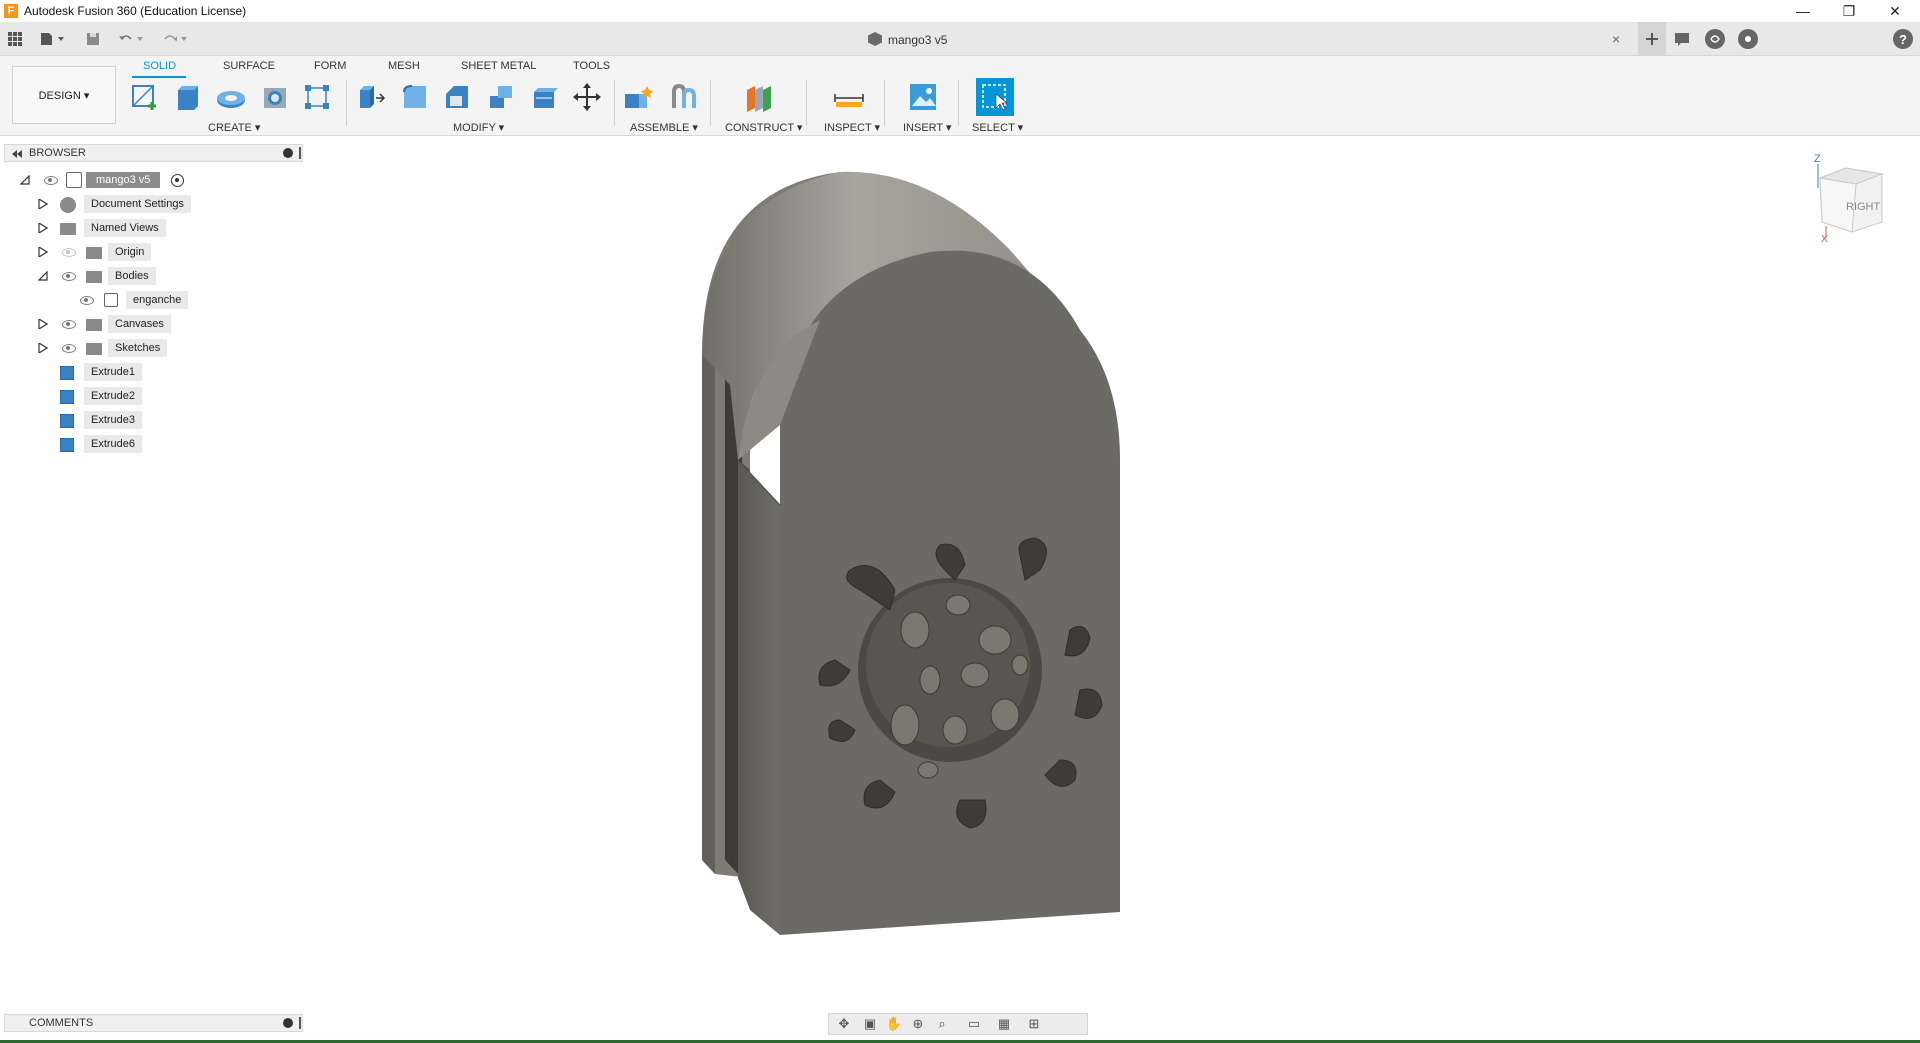 This screenshot has width=1920, height=1043. I want to click on tab-solid: SOLID, so click(159, 66).